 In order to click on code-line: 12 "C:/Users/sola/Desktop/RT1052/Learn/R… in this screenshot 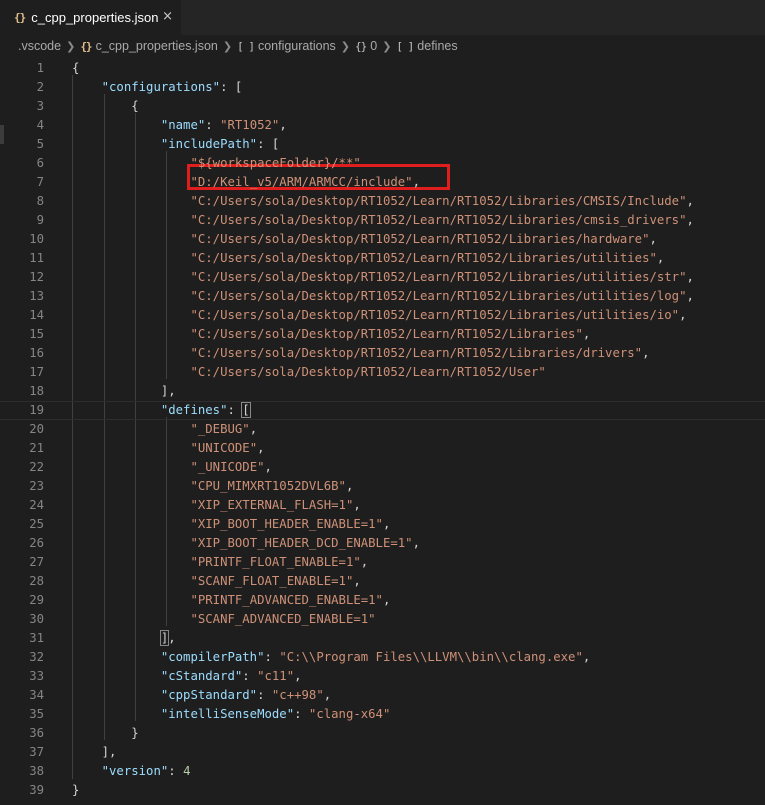, I will do `click(382, 277)`.